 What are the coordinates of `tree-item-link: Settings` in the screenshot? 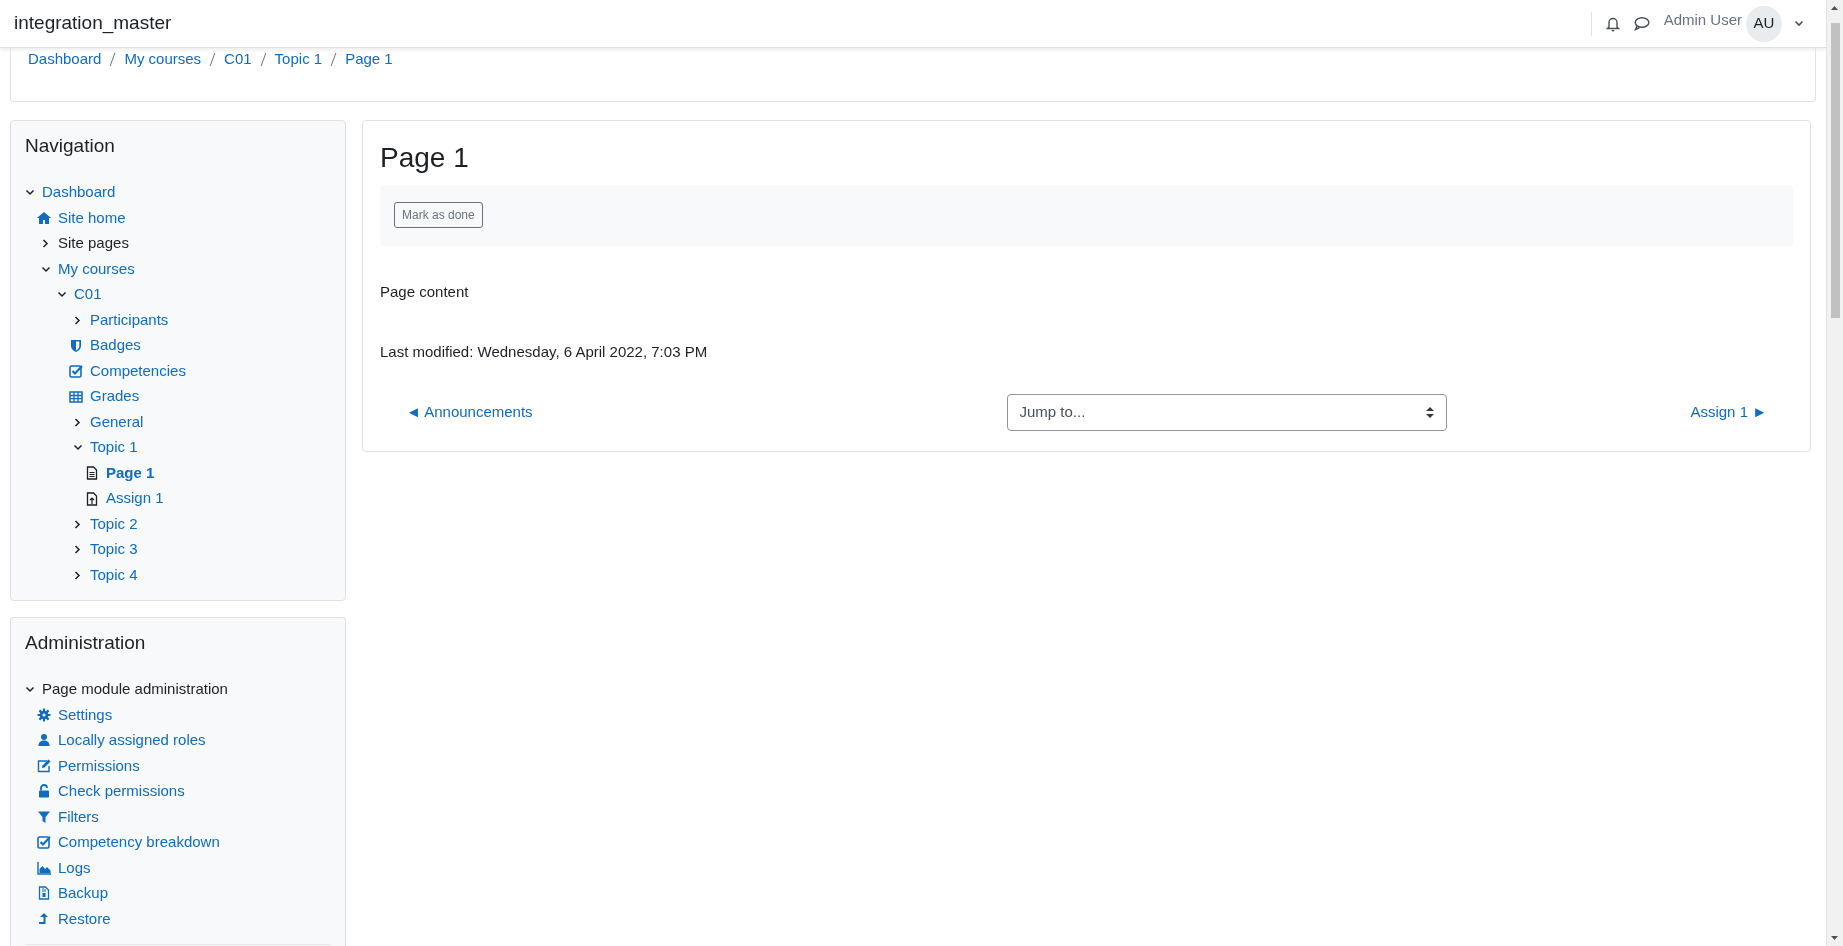 It's located at (85, 715).